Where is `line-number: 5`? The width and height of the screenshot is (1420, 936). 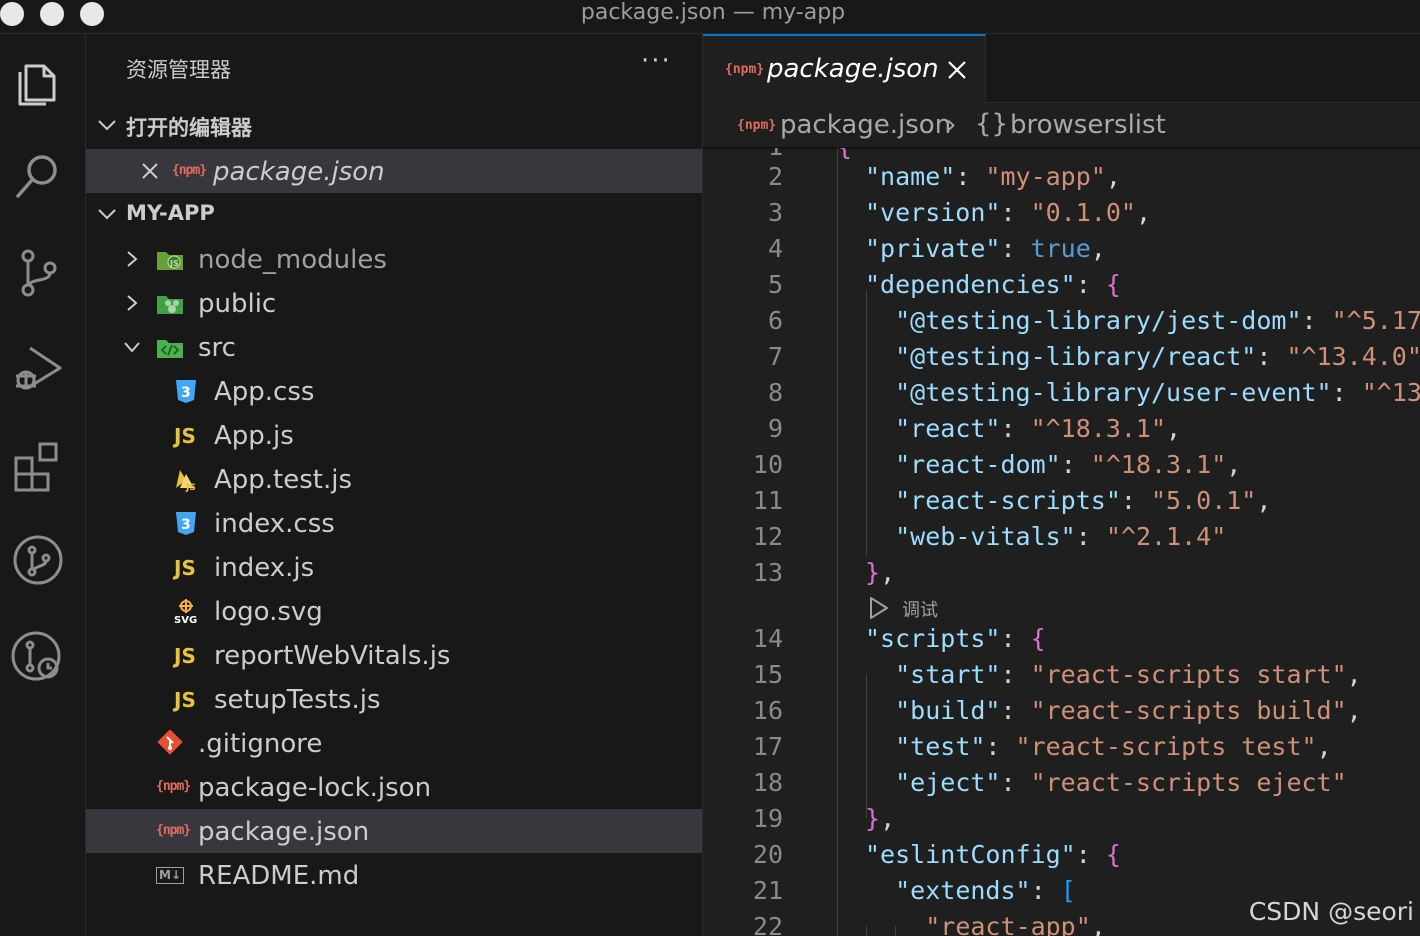 line-number: 5 is located at coordinates (775, 284).